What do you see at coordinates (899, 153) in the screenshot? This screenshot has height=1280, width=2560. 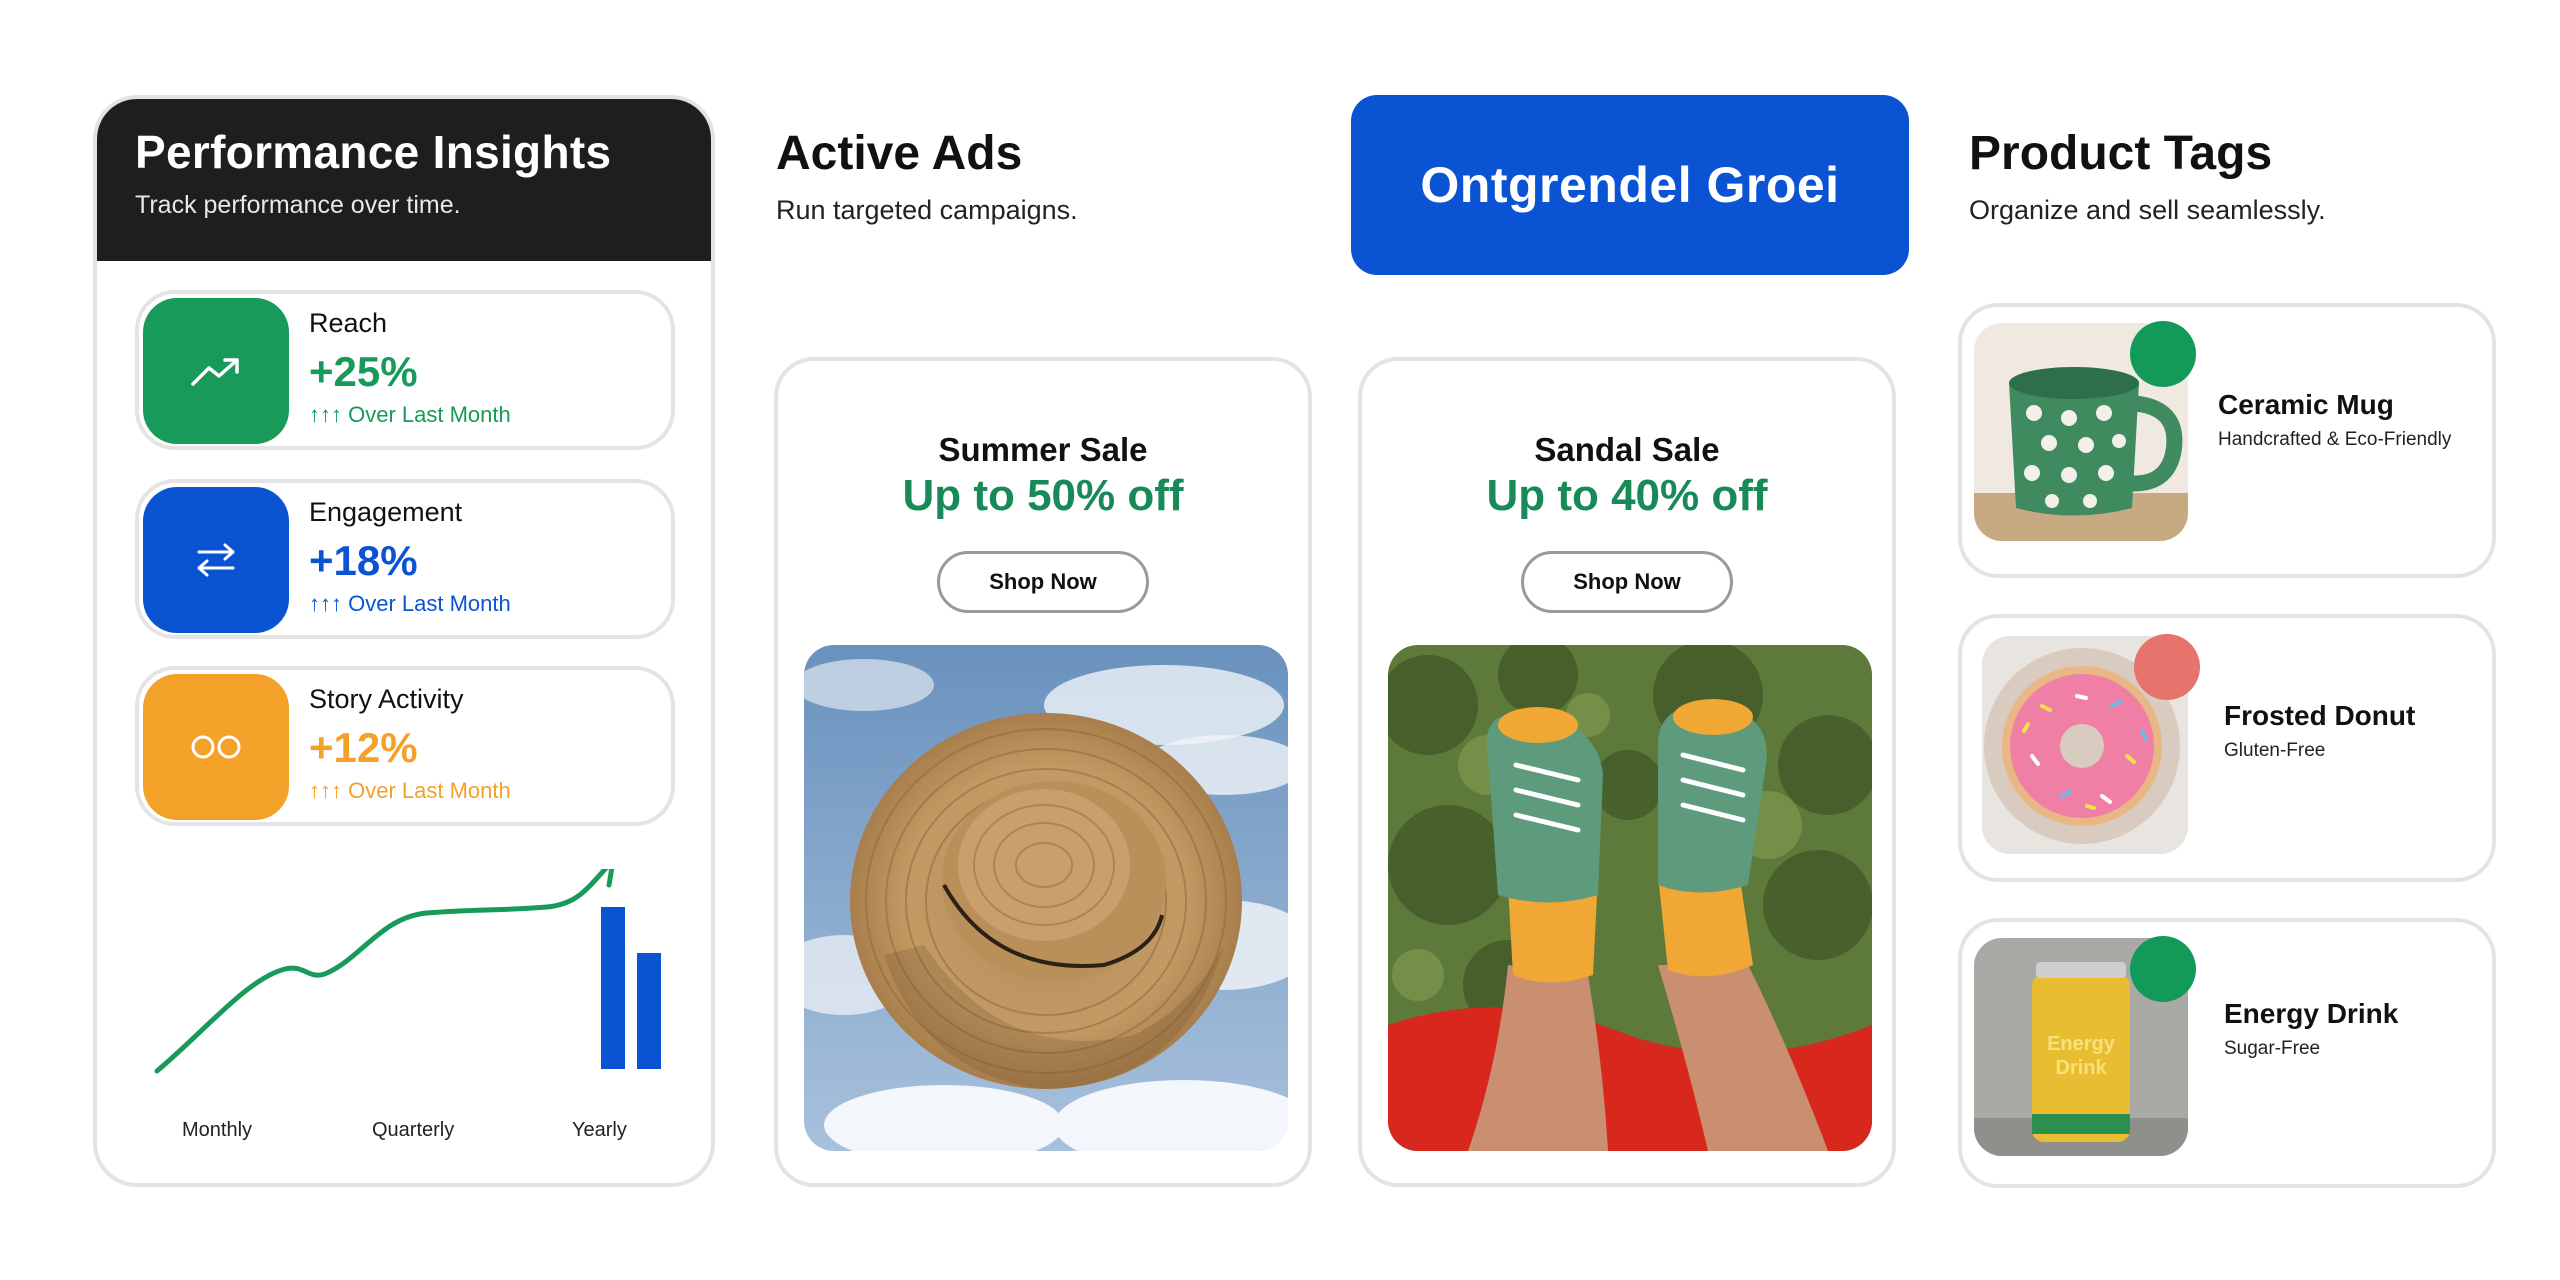 I see `active-ads-title: Active Ads` at bounding box center [899, 153].